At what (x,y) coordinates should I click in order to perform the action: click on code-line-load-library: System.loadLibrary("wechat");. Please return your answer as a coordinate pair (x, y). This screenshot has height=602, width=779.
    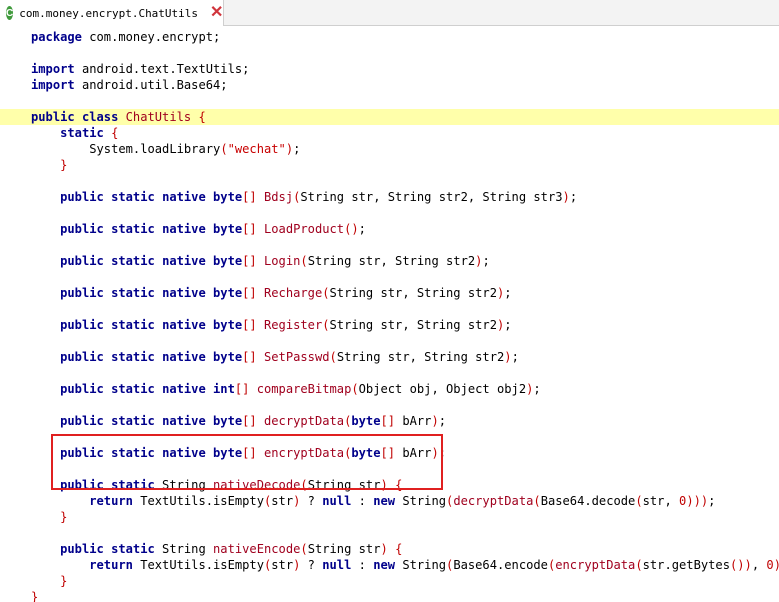
    Looking at the image, I should click on (166, 149).